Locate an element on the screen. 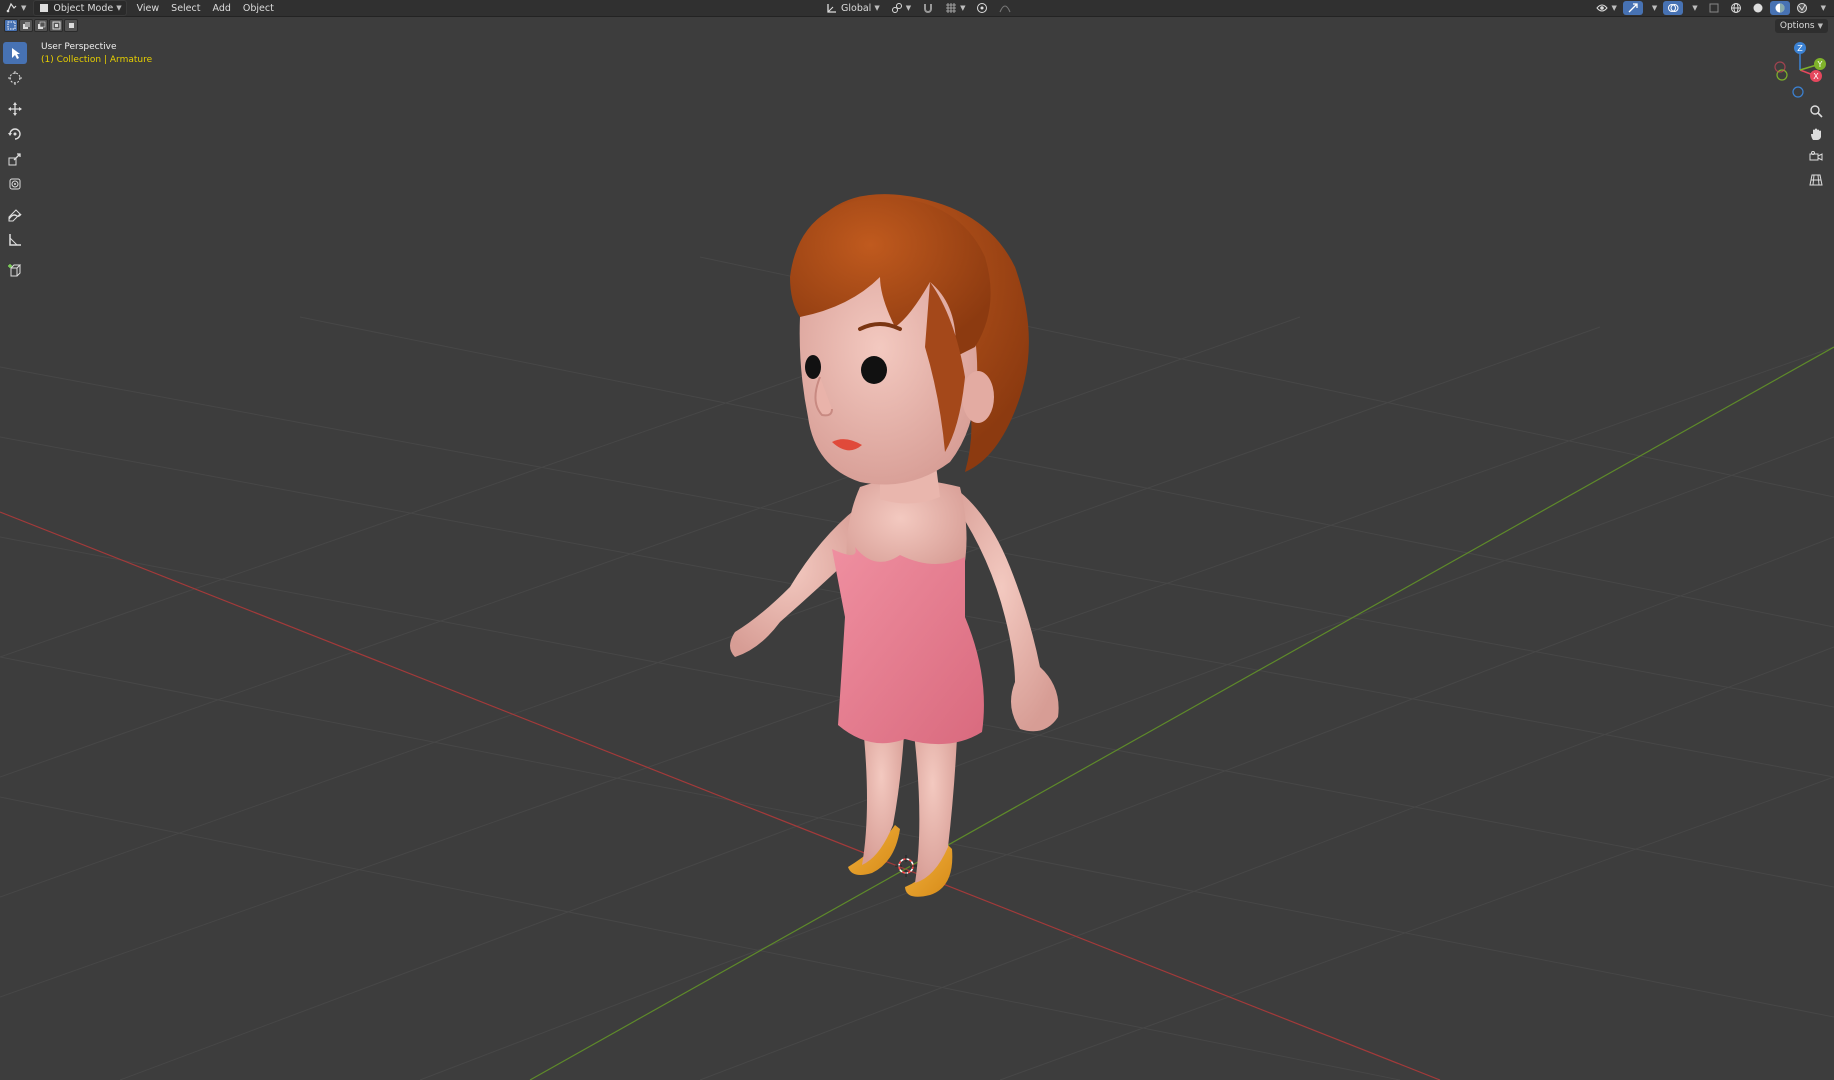 This screenshot has width=1834, height=1080. proportional-edit-icon is located at coordinates (982, 8).